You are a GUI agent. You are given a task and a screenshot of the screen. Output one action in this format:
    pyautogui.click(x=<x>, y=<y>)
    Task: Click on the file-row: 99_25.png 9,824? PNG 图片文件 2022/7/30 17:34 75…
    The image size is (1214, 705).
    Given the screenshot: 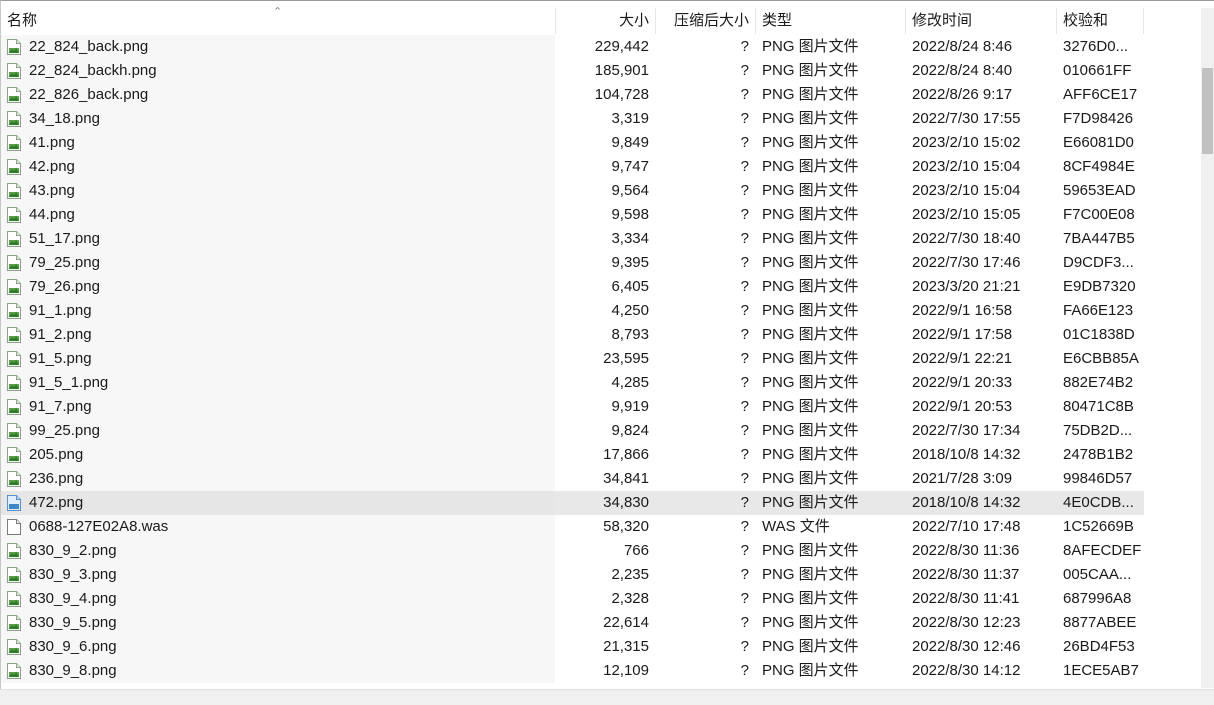 What is the action you would take?
    pyautogui.click(x=572, y=431)
    